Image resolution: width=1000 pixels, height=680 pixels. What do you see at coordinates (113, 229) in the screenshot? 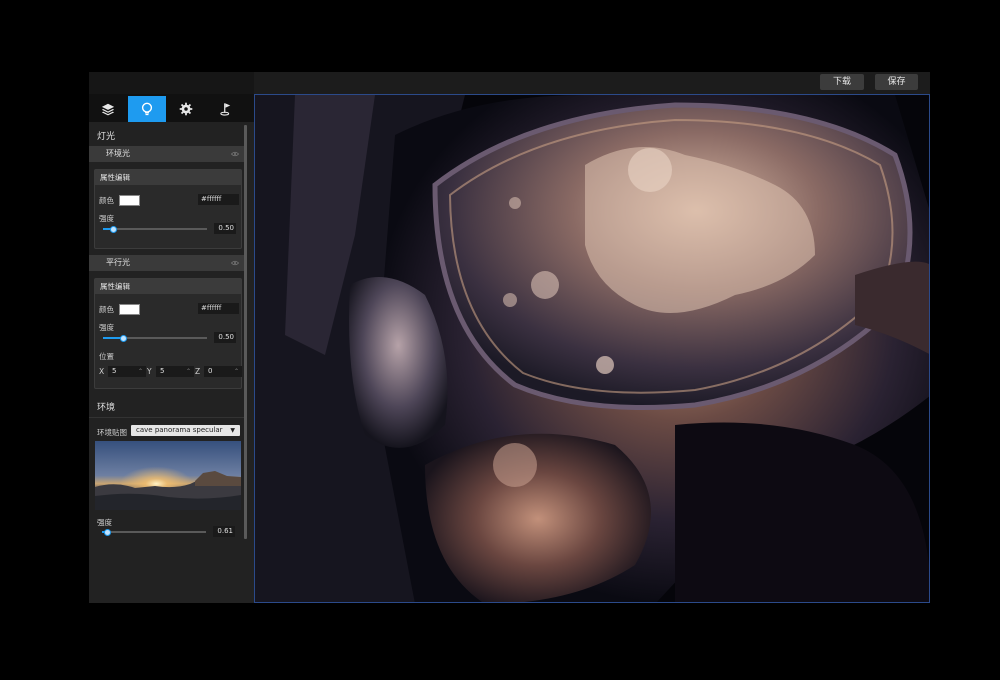
I see `ambient-intensity-thumb` at bounding box center [113, 229].